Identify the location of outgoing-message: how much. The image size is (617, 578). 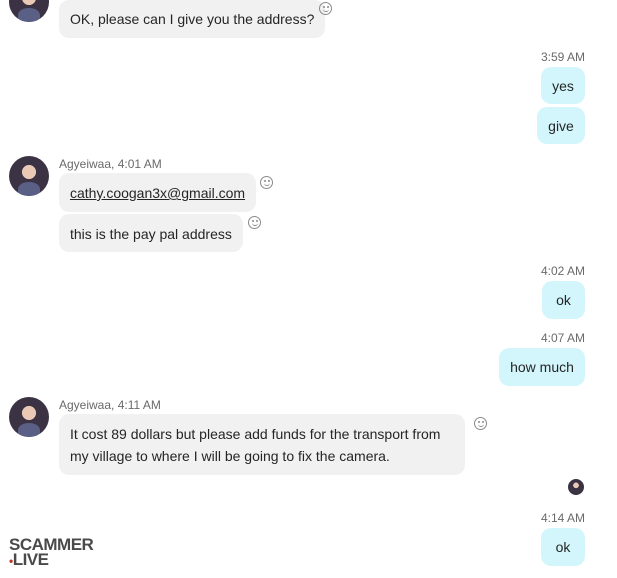
(542, 367).